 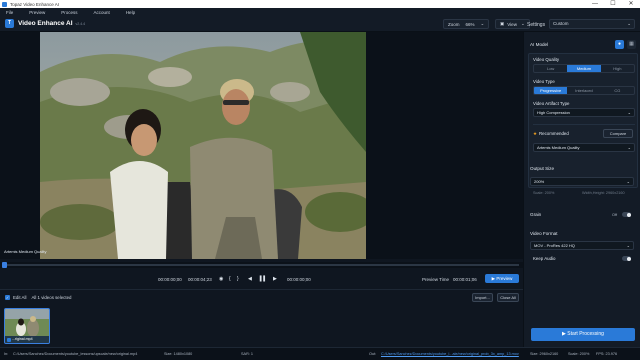 What do you see at coordinates (250, 279) in the screenshot?
I see `prev-frame-icon: ◀` at bounding box center [250, 279].